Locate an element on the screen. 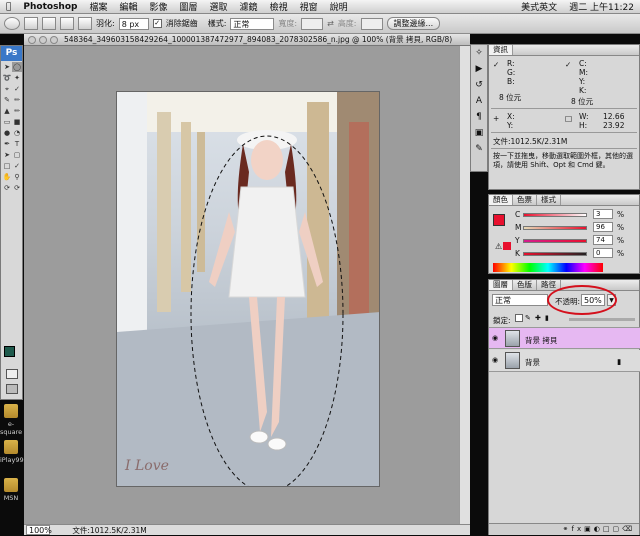  tab-swatches: 色票 is located at coordinates (525, 200).